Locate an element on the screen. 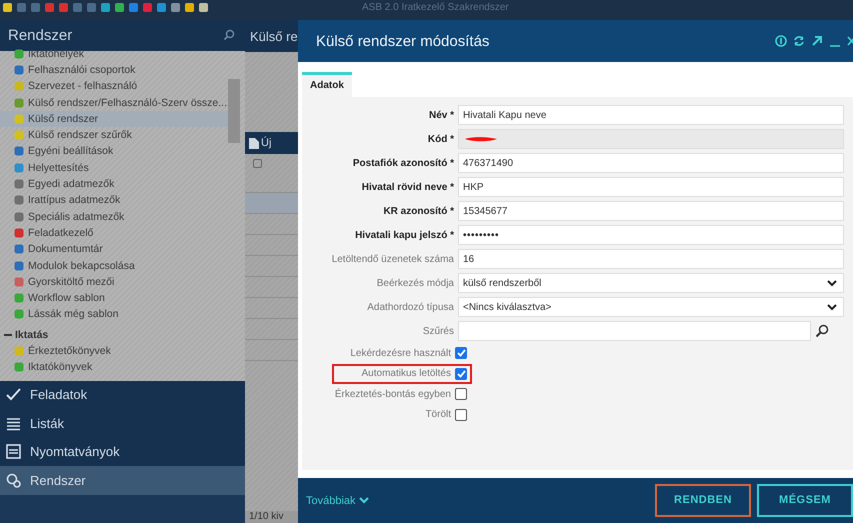 Image resolution: width=853 pixels, height=523 pixels. tree-item-highlight: Külső rendszer is located at coordinates (114, 118).